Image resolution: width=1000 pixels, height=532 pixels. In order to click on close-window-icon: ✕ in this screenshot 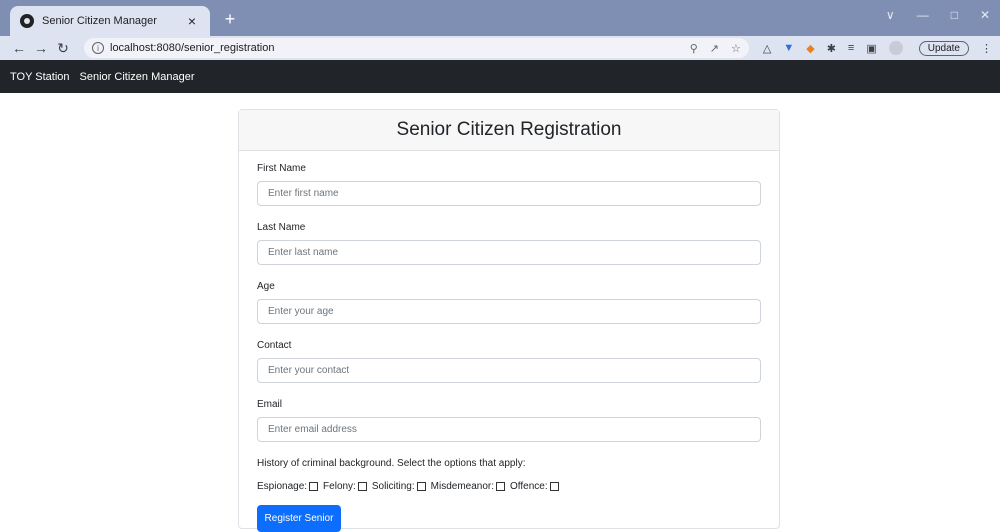, I will do `click(985, 15)`.